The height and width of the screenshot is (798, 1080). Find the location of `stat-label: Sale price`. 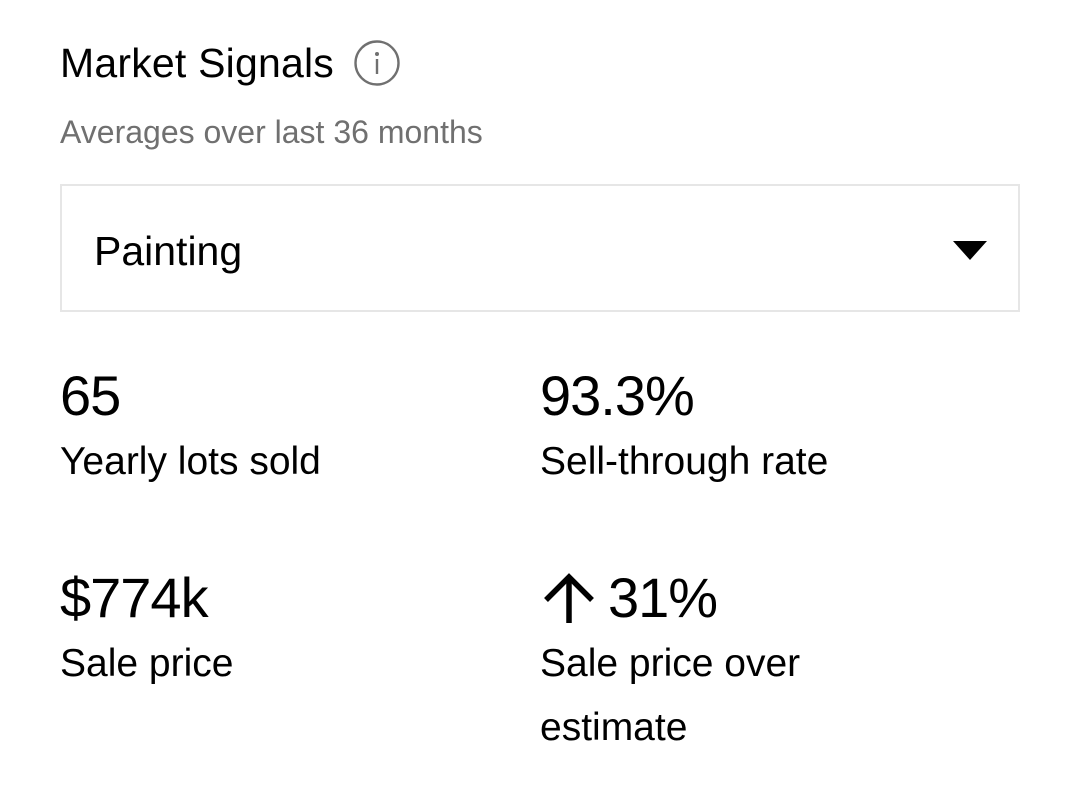

stat-label: Sale price is located at coordinates (147, 663).